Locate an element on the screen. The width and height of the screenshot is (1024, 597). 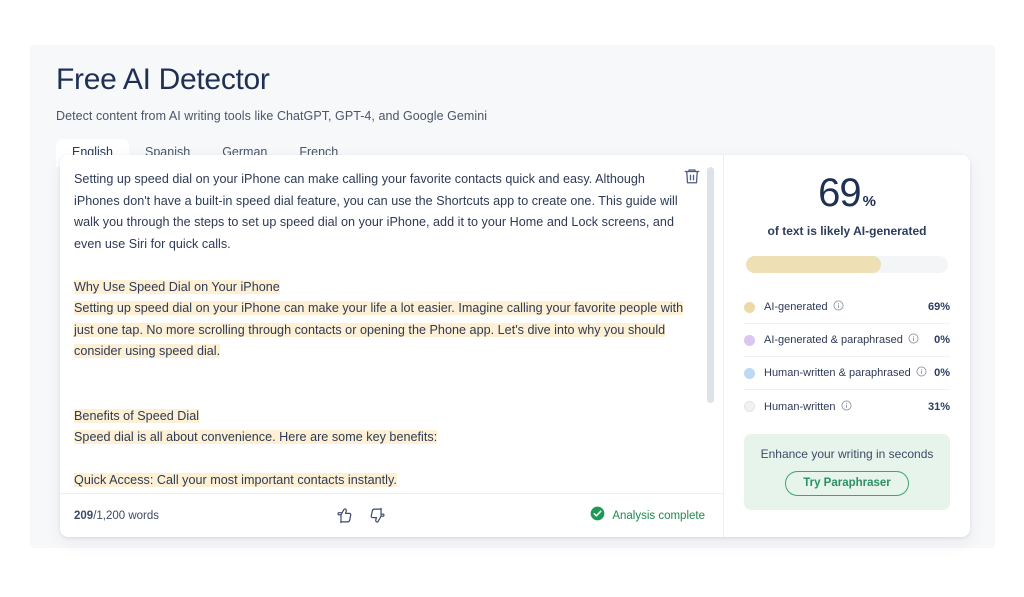
legend-row-ai-generated: AI-generated 69% is located at coordinates (847, 307).